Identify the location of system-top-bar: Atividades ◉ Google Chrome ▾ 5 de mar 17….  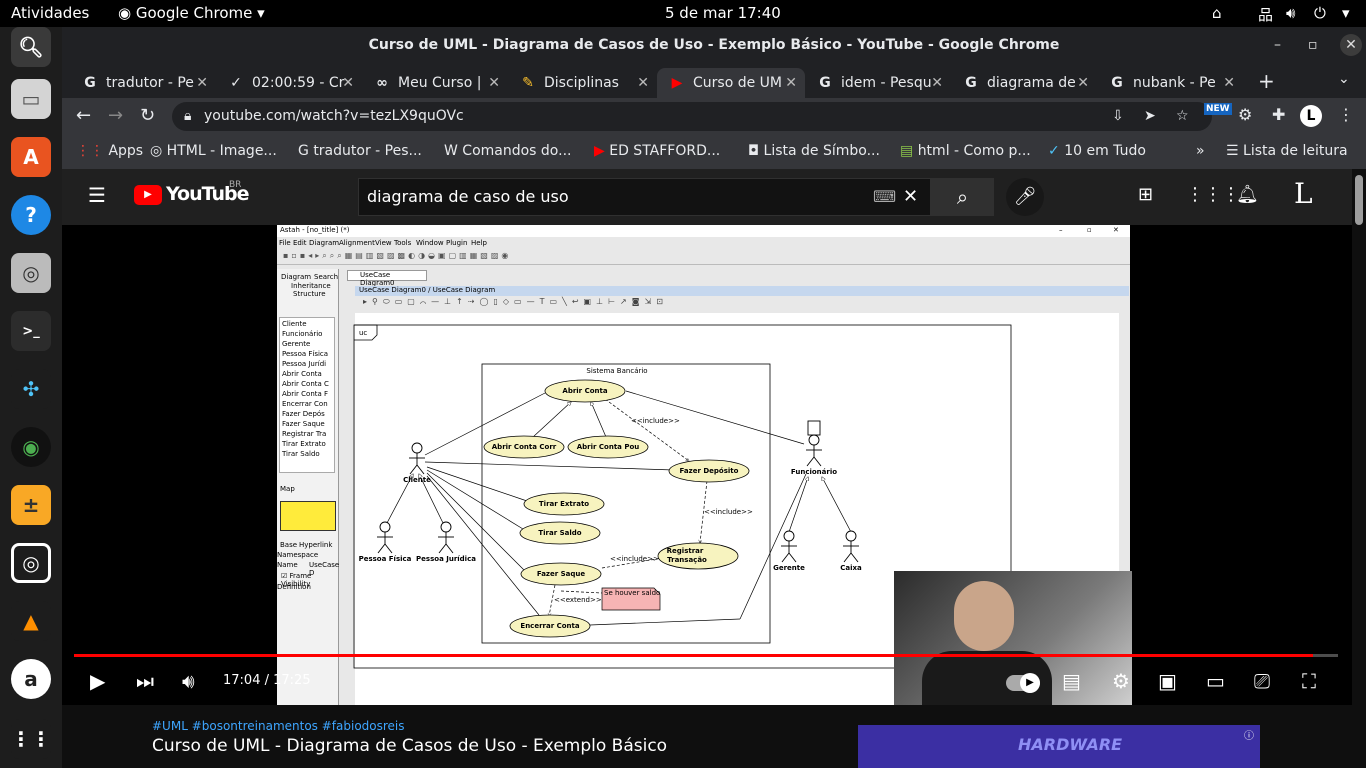
(683, 13).